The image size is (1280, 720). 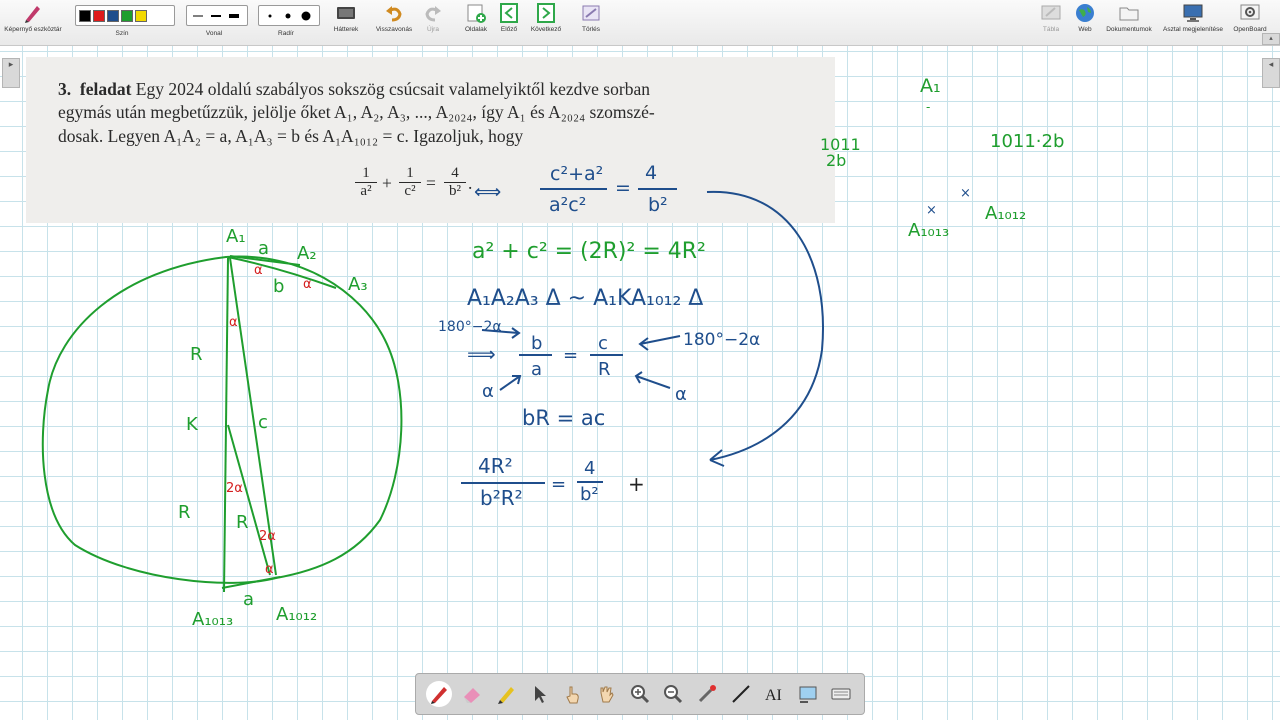 I want to click on documents-button: Dokumentumok, so click(x=1129, y=17).